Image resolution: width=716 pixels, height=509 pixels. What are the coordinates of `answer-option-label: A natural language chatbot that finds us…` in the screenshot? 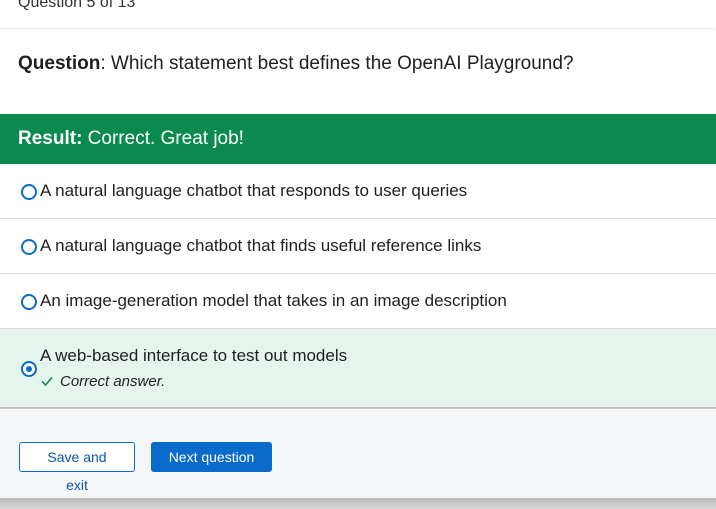 It's located at (261, 245).